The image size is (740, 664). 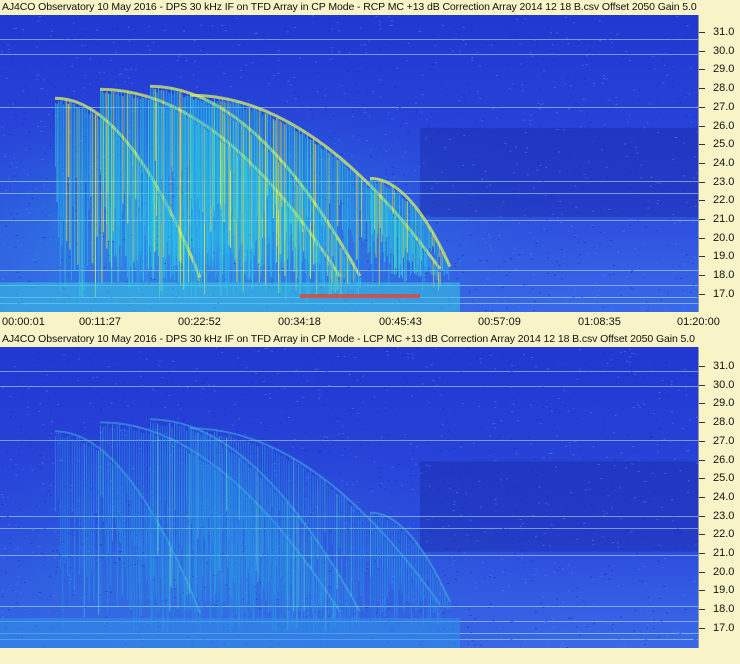 I want to click on y-tick-label: 19.0, so click(x=724, y=256).